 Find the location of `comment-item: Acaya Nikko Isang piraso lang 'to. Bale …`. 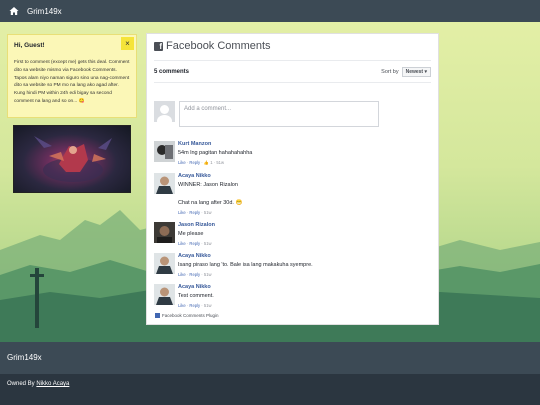

comment-item: Acaya Nikko Isang piraso lang 'to. Bale … is located at coordinates (292, 265).